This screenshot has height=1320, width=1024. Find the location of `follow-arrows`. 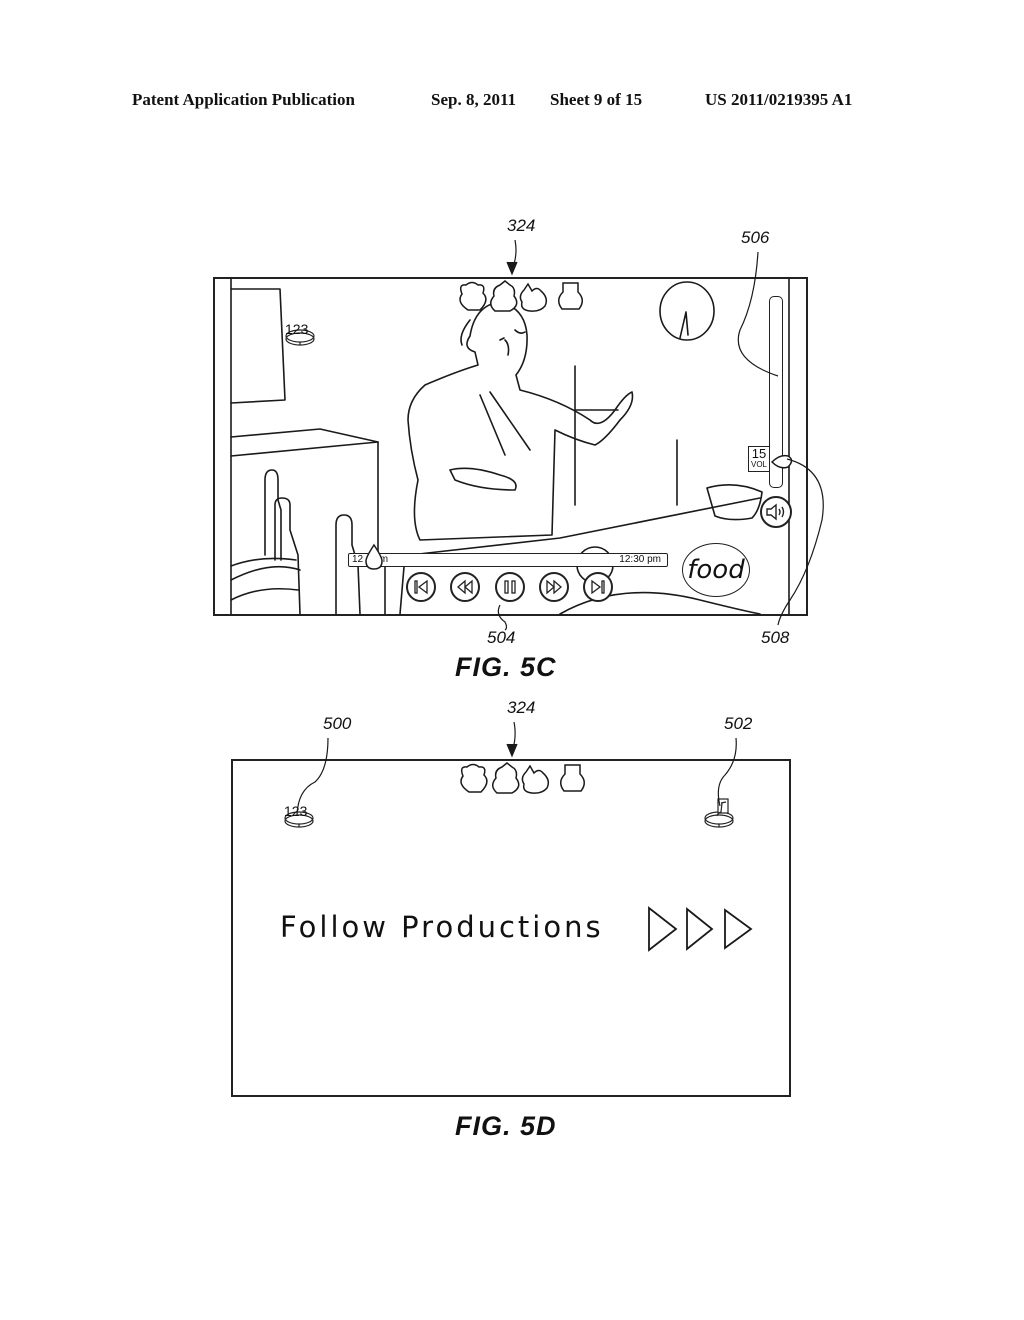

follow-arrows is located at coordinates (700, 929).